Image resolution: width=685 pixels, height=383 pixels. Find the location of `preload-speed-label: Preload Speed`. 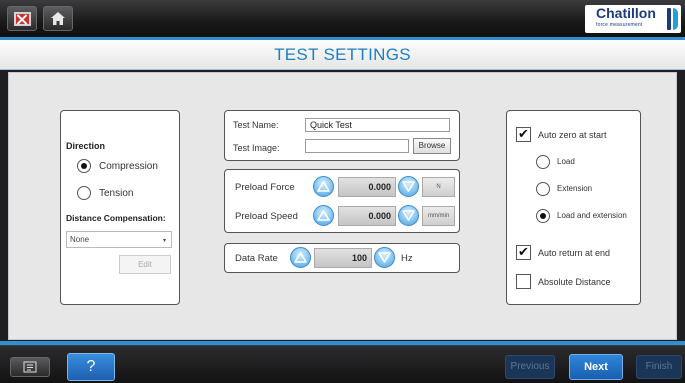

preload-speed-label: Preload Speed is located at coordinates (266, 216).